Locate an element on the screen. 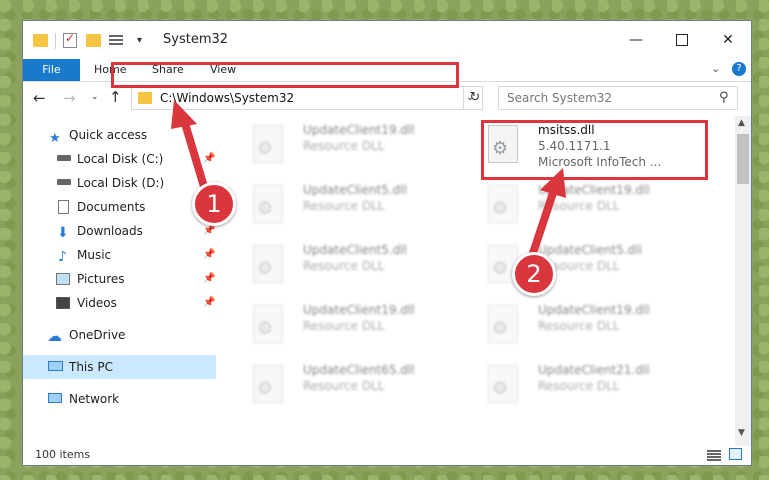 This screenshot has width=769, height=480. forward-arrow-icon: → is located at coordinates (69, 98).